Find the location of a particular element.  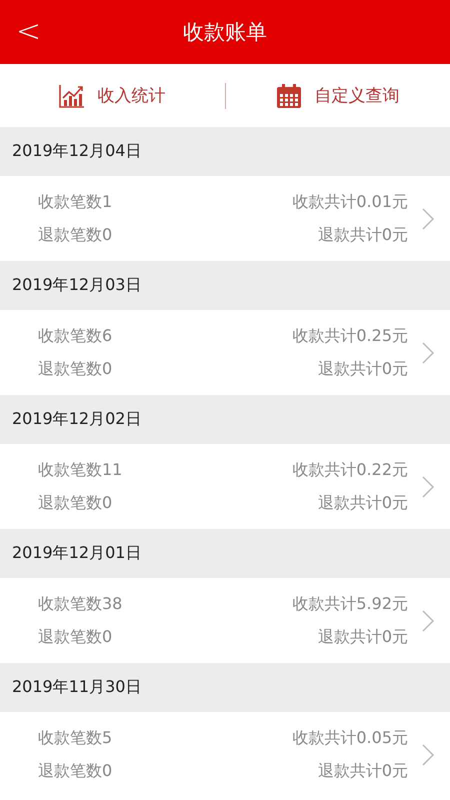

receipt-total: 收款共计0.05元 is located at coordinates (350, 738).